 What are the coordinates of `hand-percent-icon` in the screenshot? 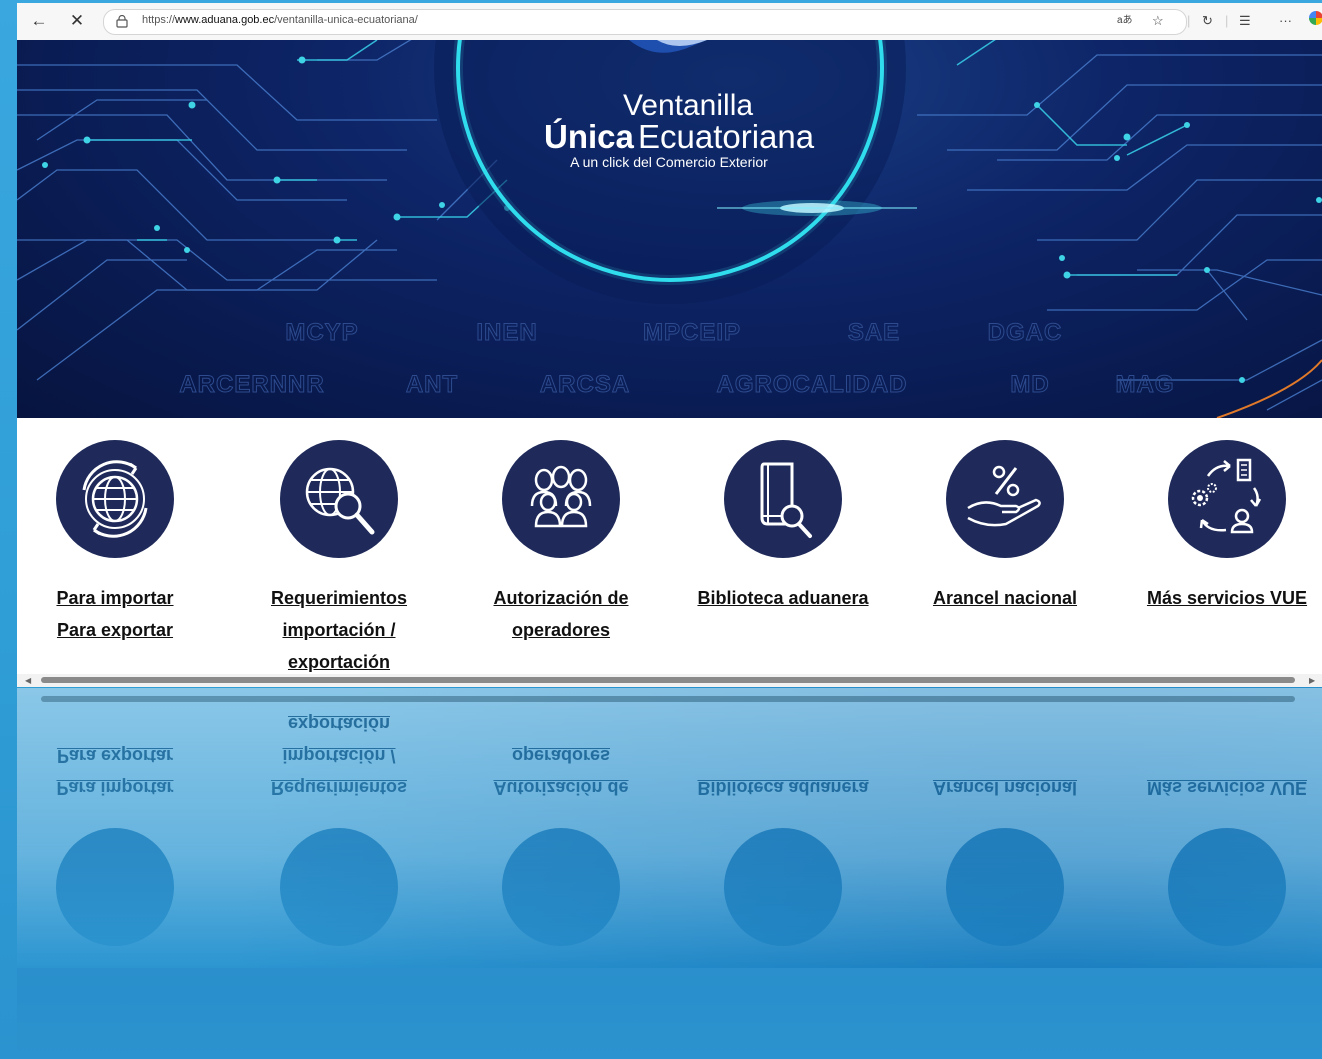 It's located at (1005, 499).